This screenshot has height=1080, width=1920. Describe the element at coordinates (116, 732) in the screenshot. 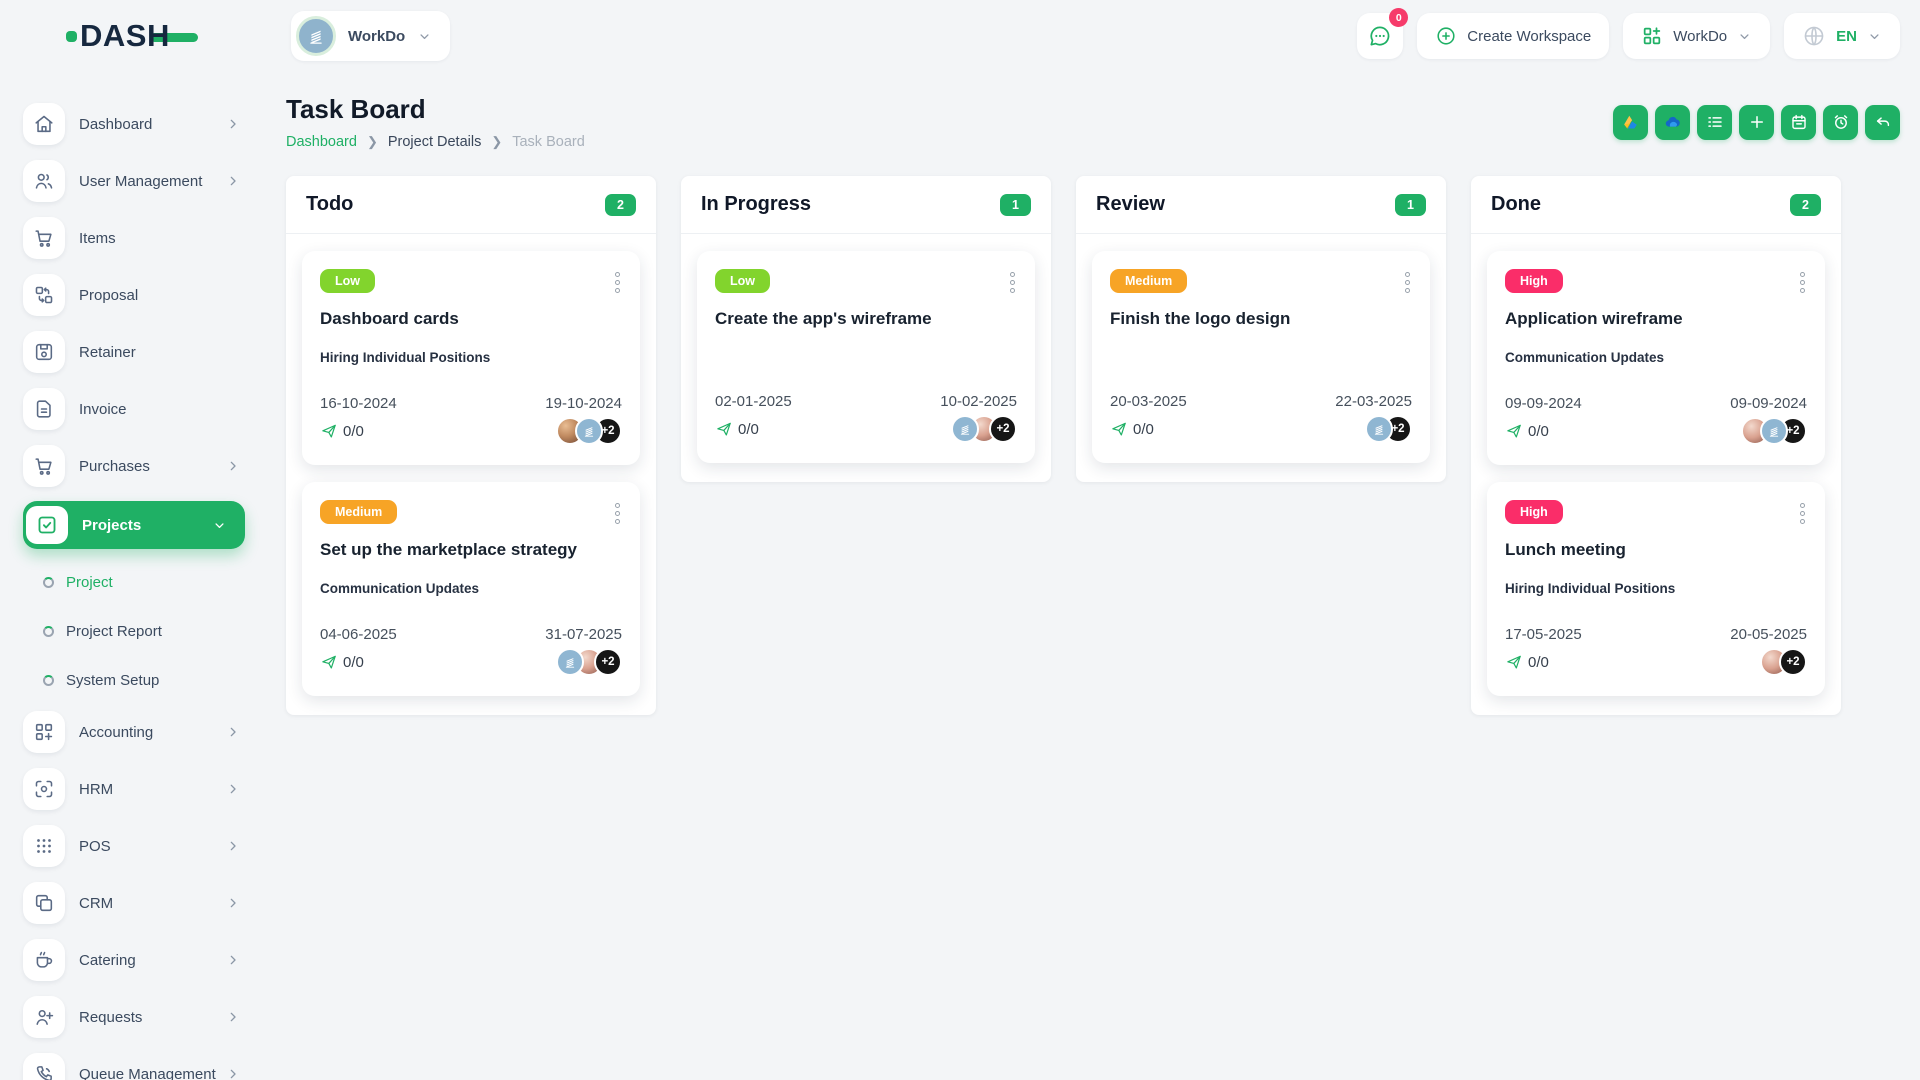

I see `sidebar-item-label: Accounting` at that location.